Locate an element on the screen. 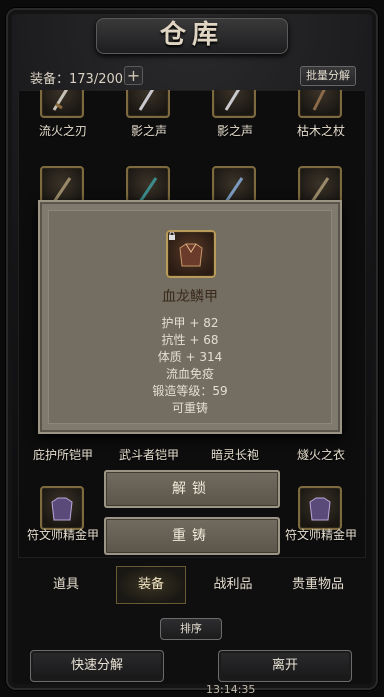  expand-capacity-button: + is located at coordinates (133, 75).